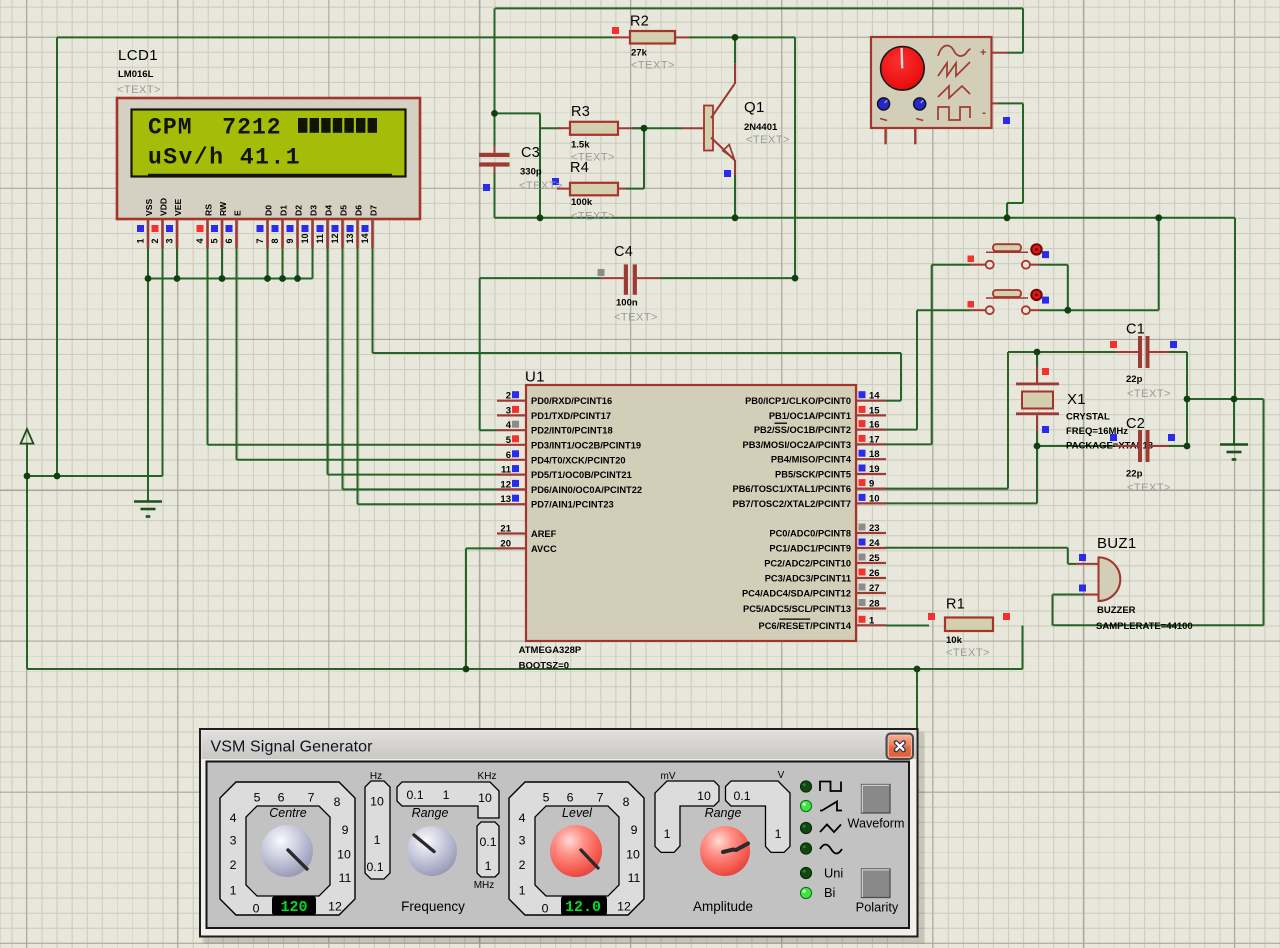 The width and height of the screenshot is (1280, 948). I want to click on svg-text: R2, so click(639, 22).